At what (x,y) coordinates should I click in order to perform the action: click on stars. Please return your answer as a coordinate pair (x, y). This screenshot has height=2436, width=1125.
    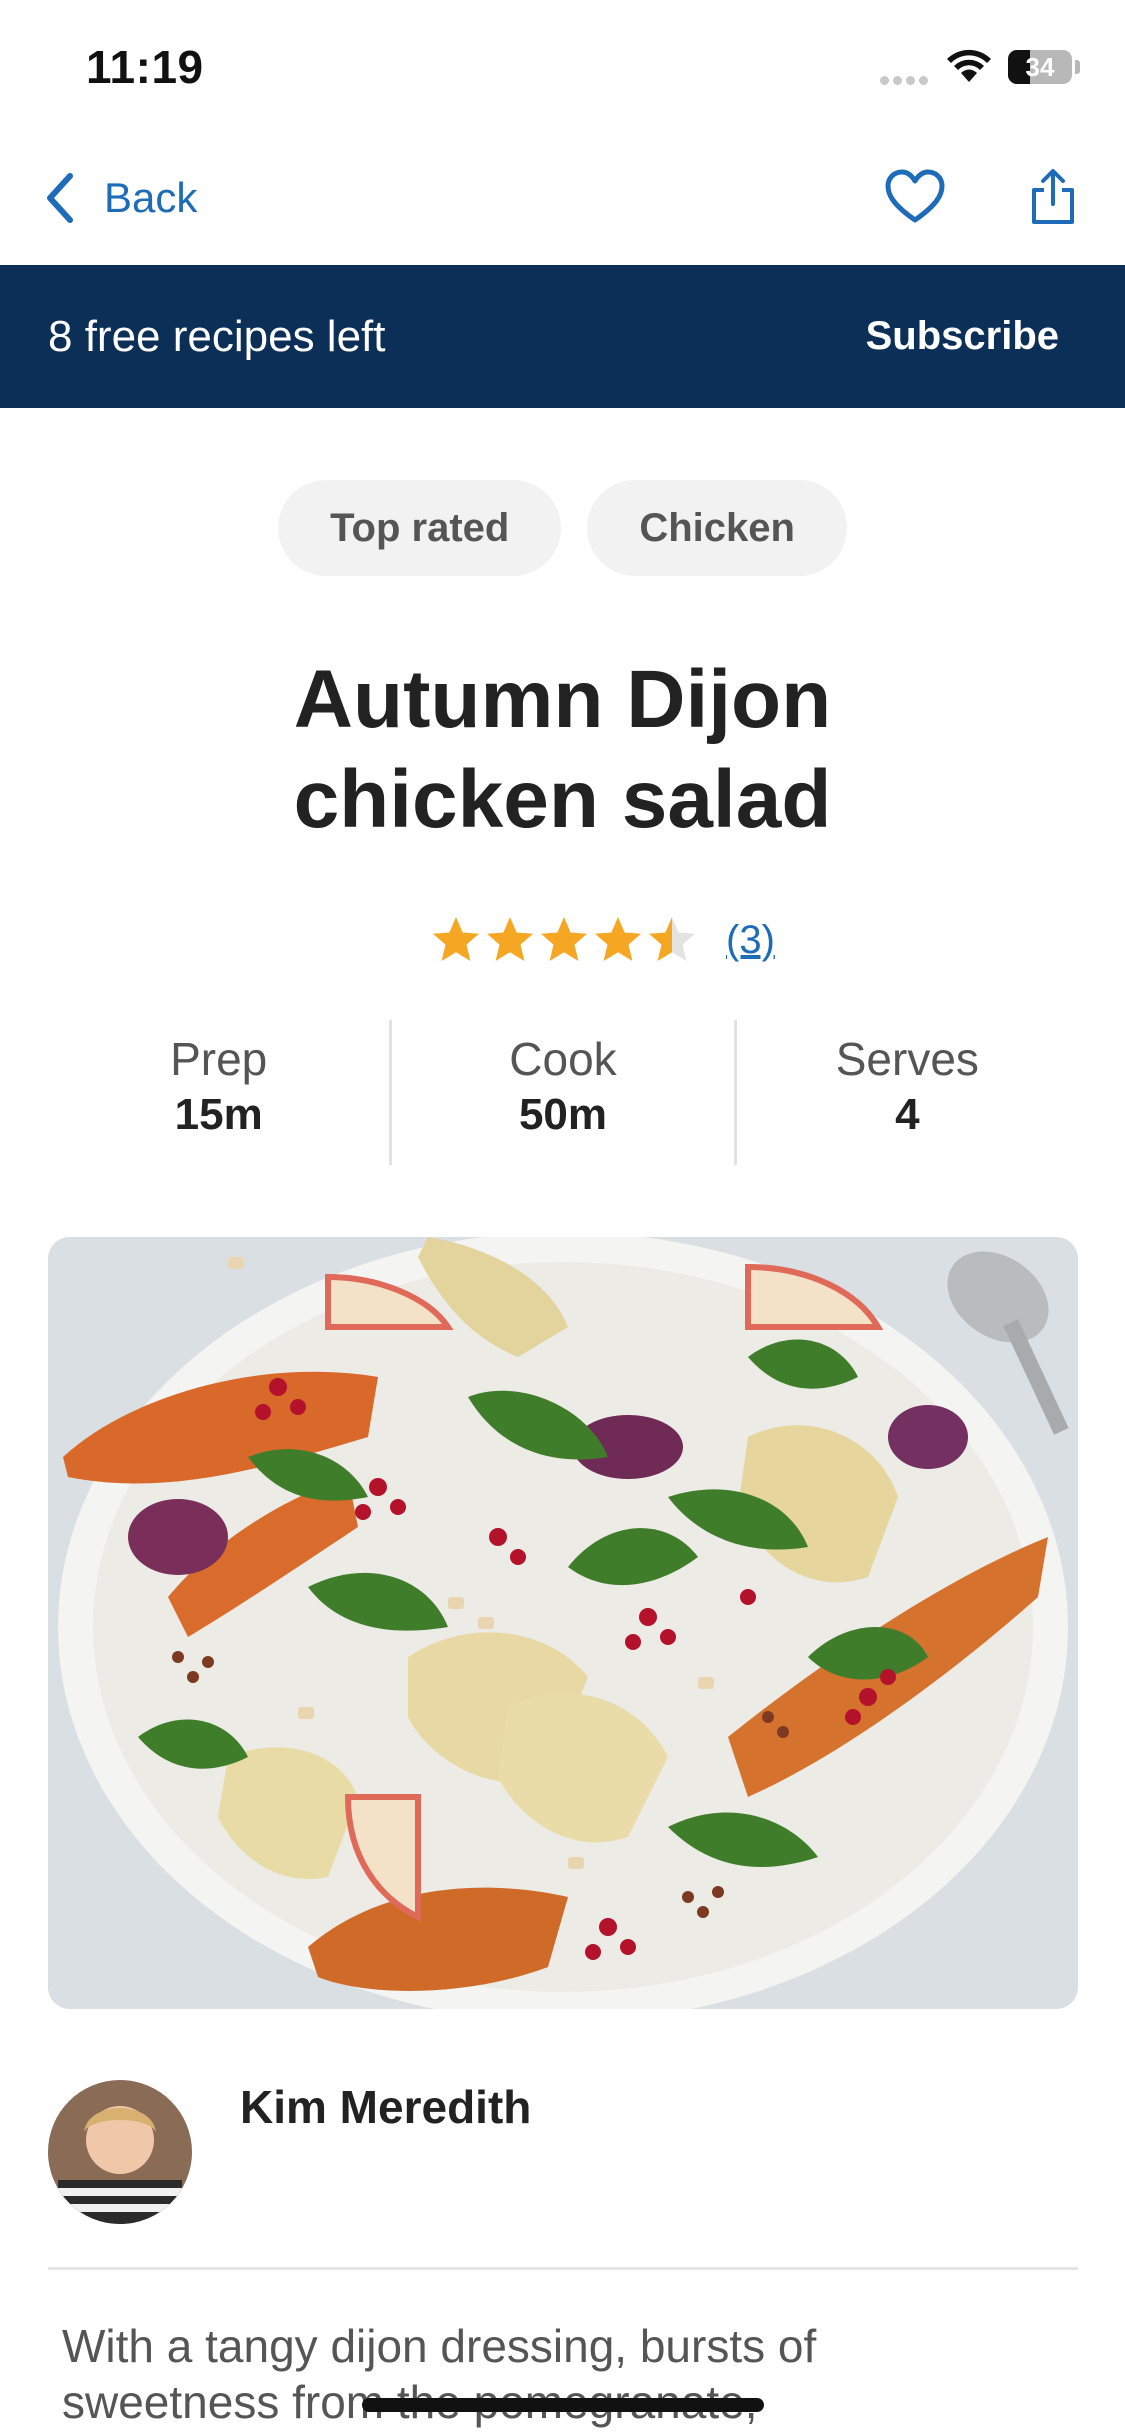
    Looking at the image, I should click on (565, 940).